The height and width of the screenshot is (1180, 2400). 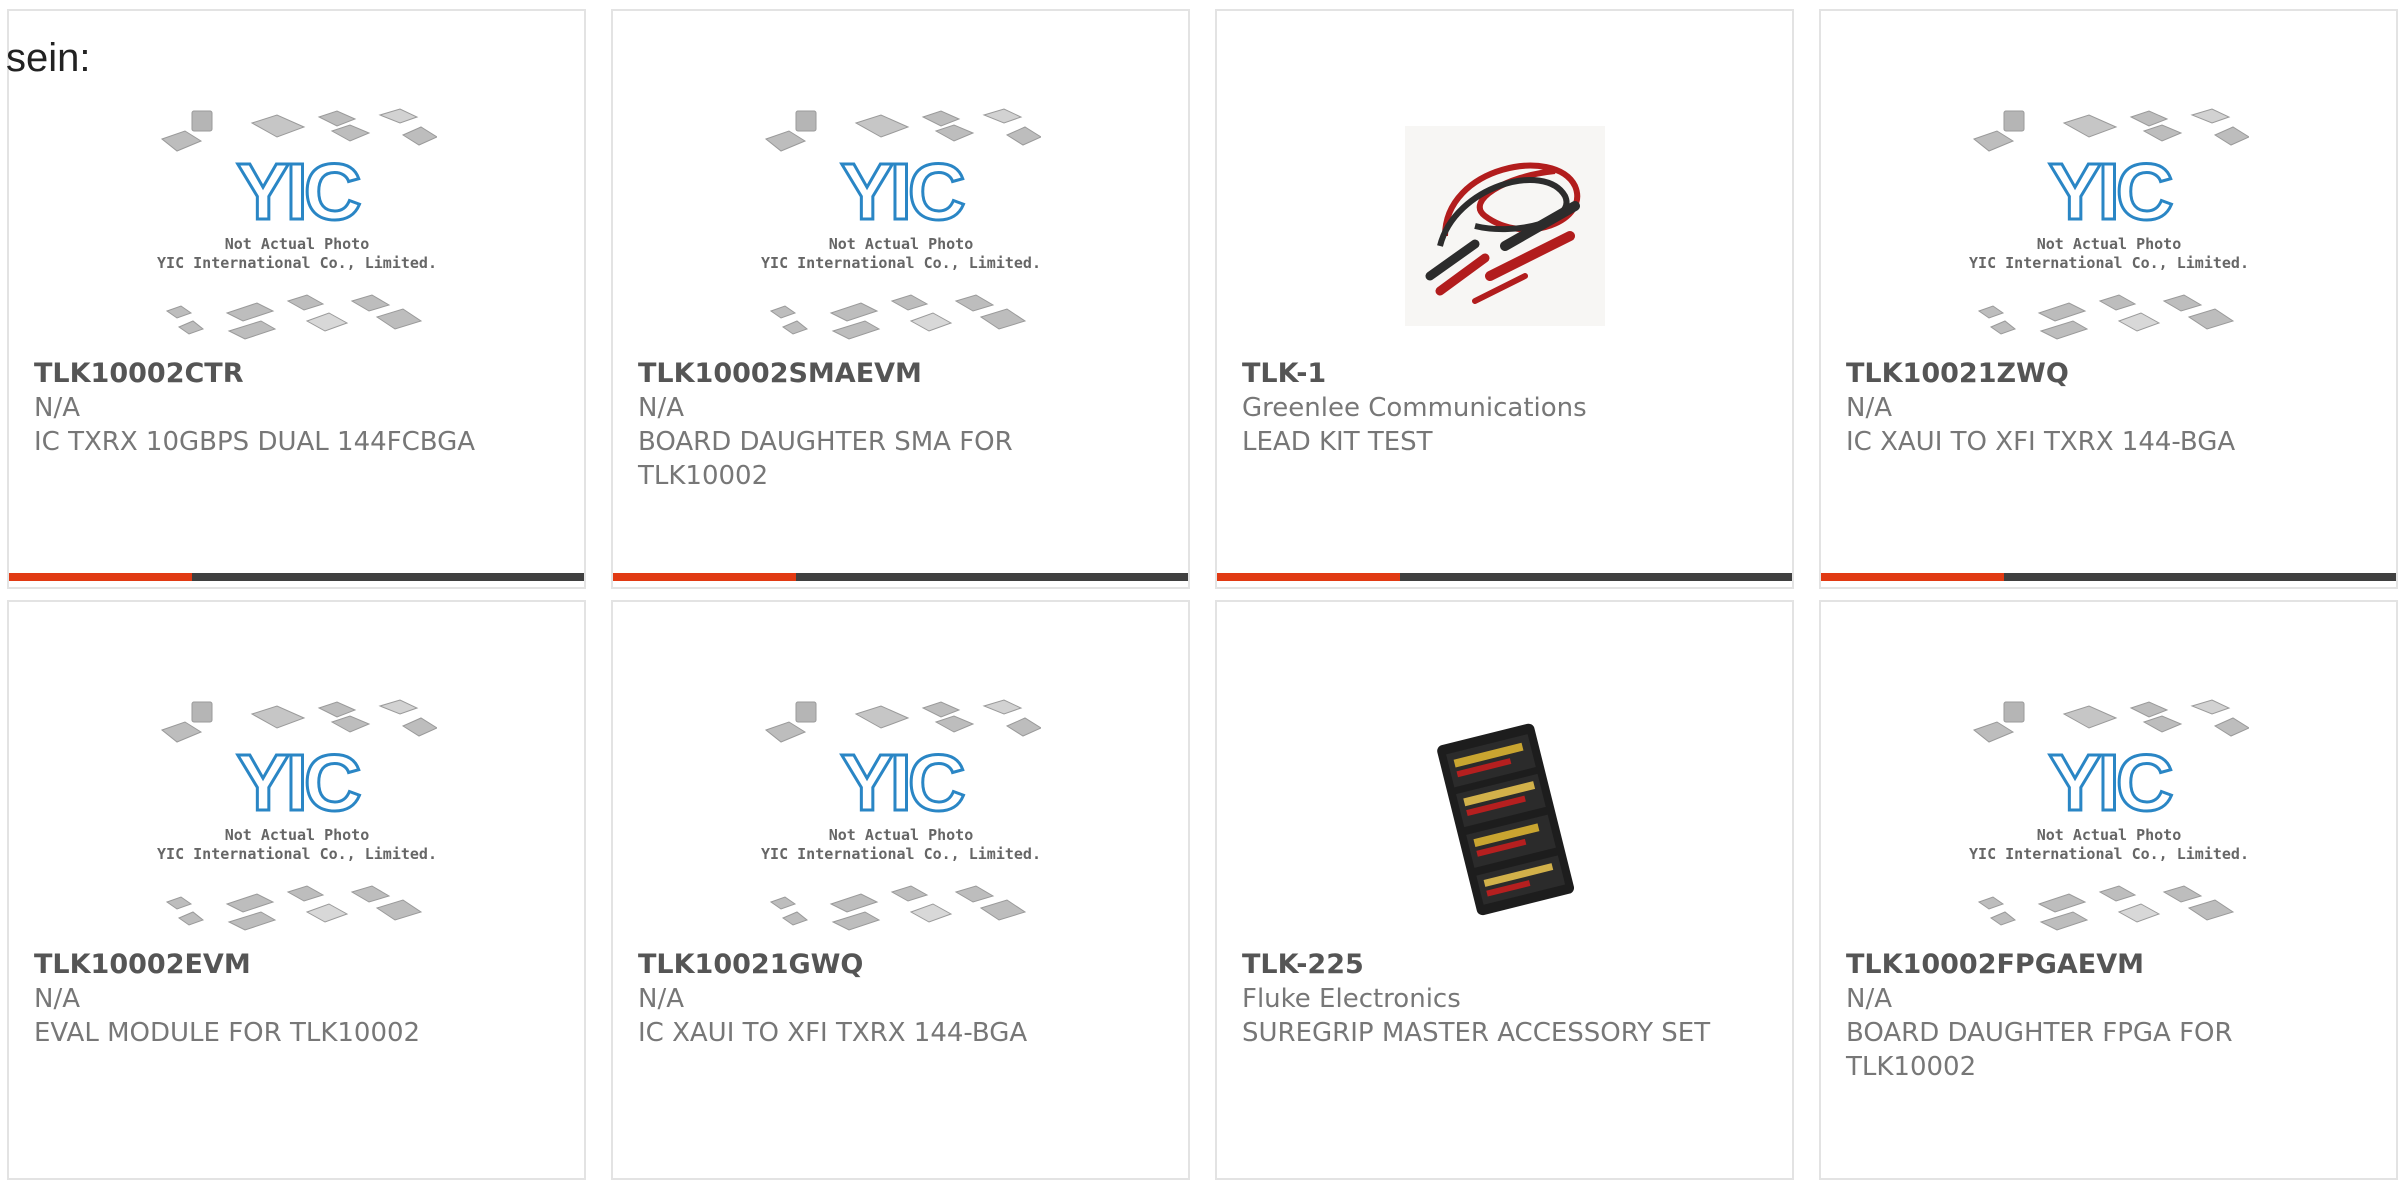 I want to click on lead-text: sein:, so click(x=48, y=58).